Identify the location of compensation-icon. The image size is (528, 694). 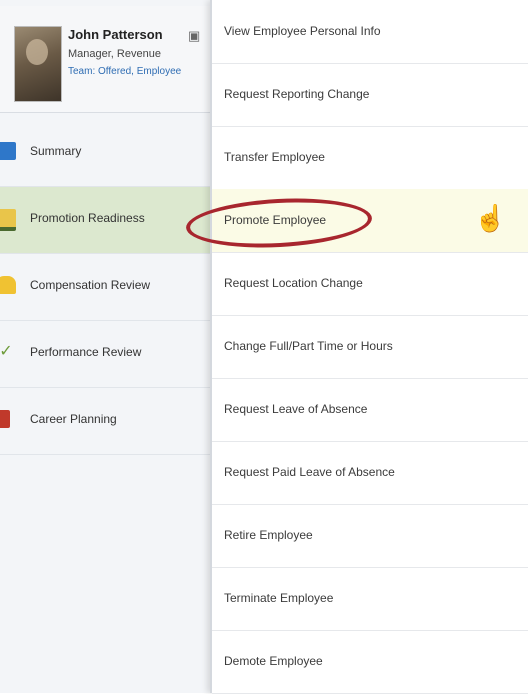
(8, 285).